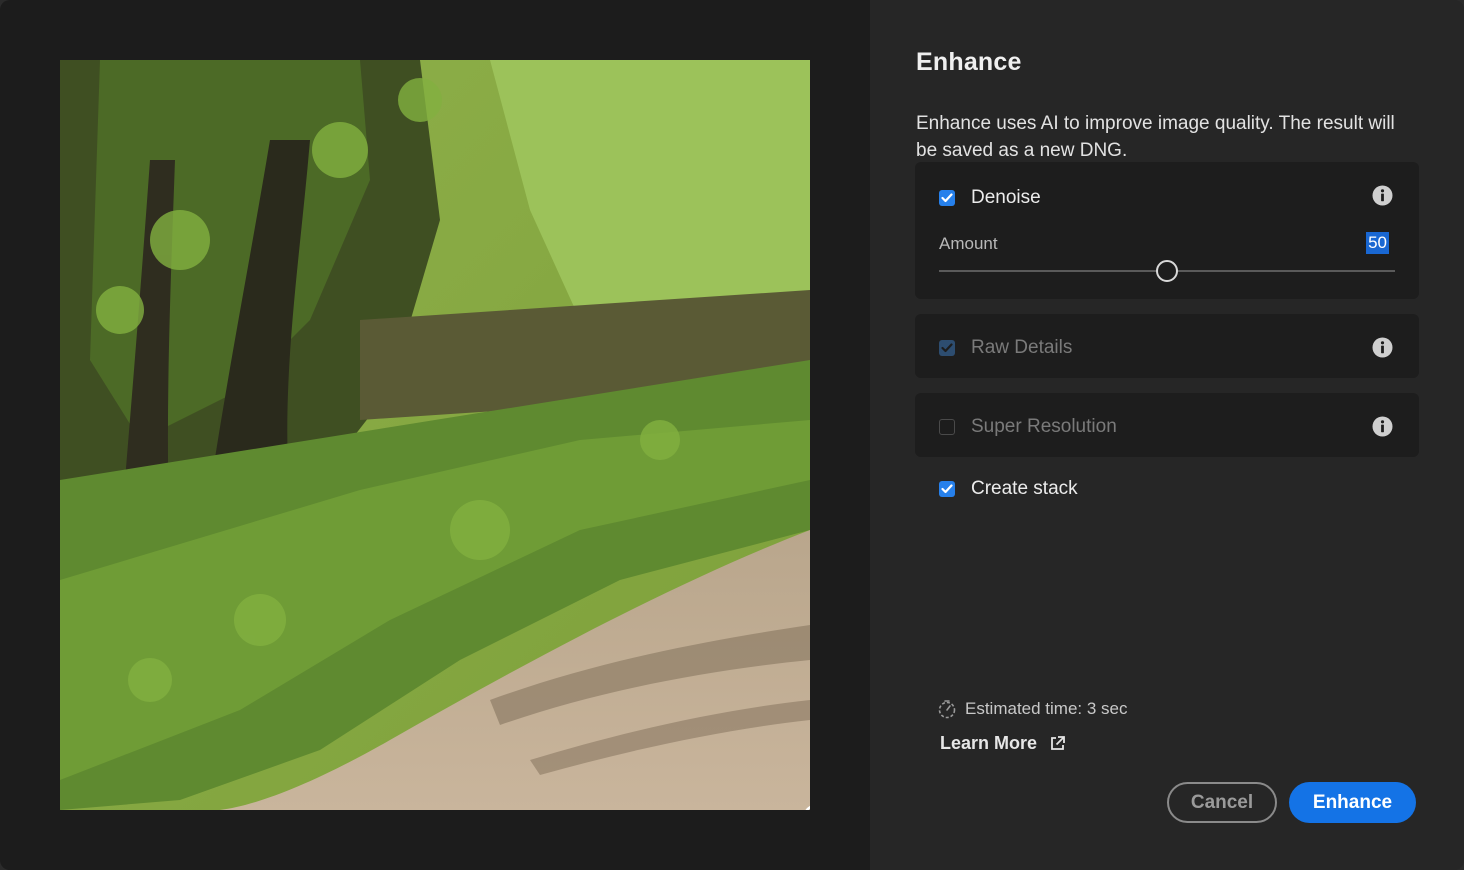  I want to click on denoise-card: Denoise Amount 50, so click(1167, 230).